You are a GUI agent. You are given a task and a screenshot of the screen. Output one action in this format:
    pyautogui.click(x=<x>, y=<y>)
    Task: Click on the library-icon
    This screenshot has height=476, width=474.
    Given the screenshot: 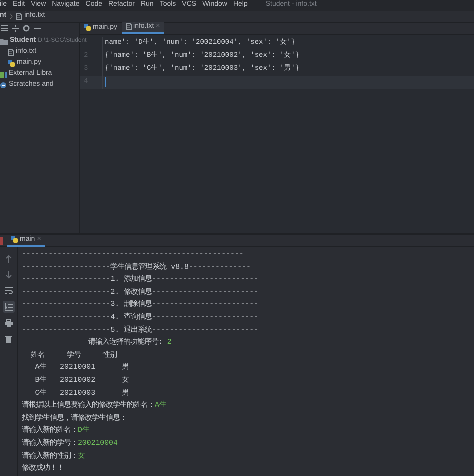 What is the action you would take?
    pyautogui.click(x=3, y=74)
    